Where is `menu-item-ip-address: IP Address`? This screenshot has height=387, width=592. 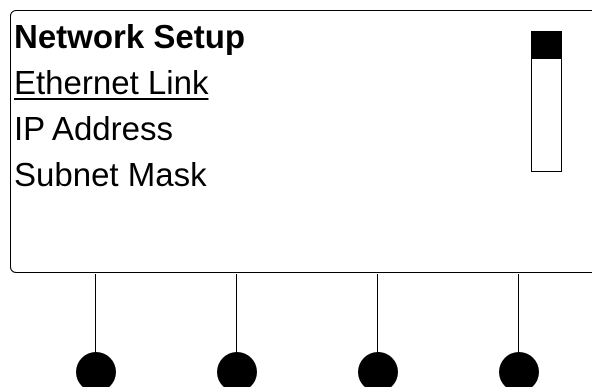
menu-item-ip-address: IP Address is located at coordinates (254, 129).